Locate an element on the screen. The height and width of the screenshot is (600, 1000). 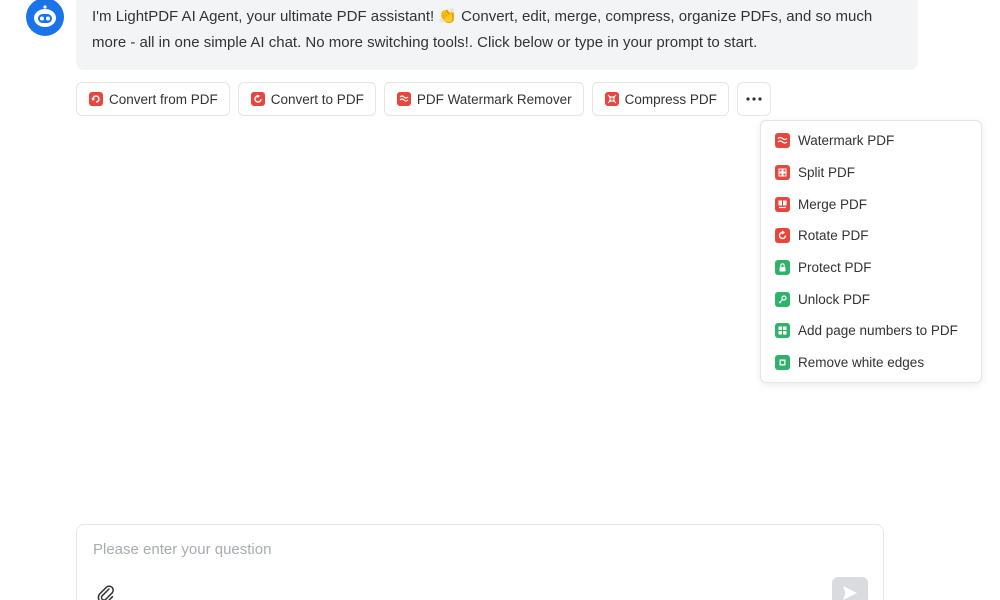
chat-input-box is located at coordinates (480, 562).